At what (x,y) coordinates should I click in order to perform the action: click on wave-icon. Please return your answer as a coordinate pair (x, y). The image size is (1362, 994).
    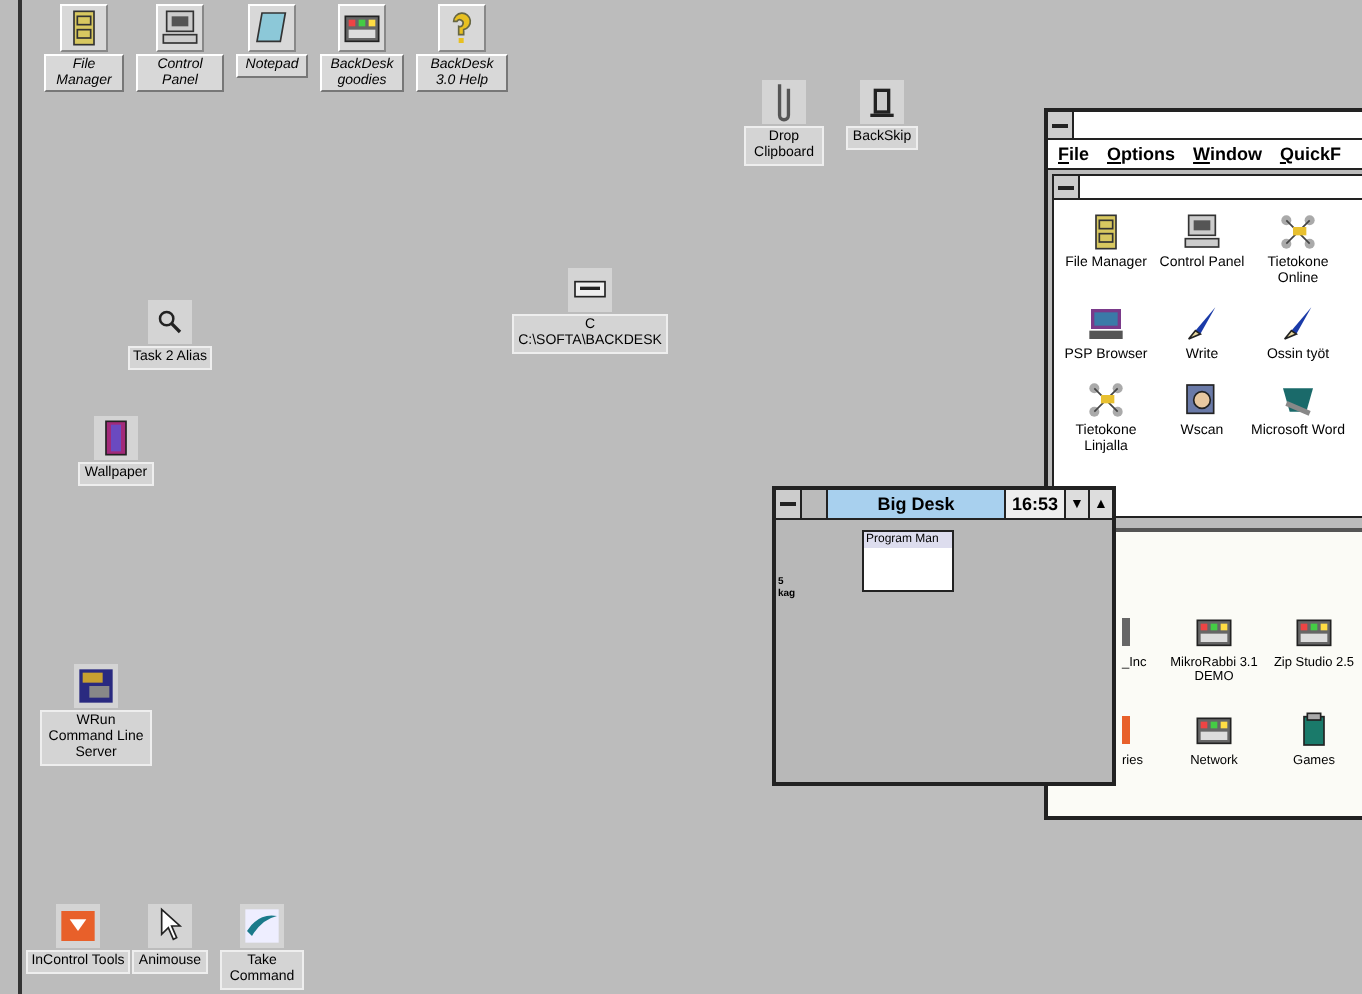
    Looking at the image, I should click on (262, 926).